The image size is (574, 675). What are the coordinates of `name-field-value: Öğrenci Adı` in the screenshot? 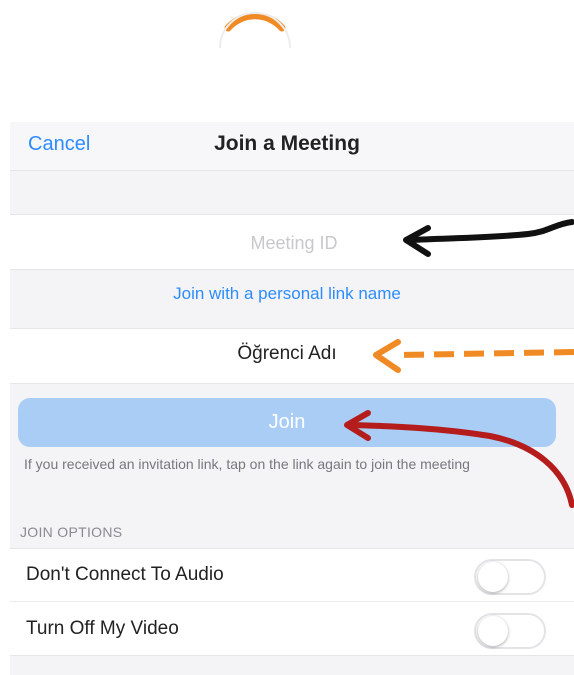 It's located at (287, 354).